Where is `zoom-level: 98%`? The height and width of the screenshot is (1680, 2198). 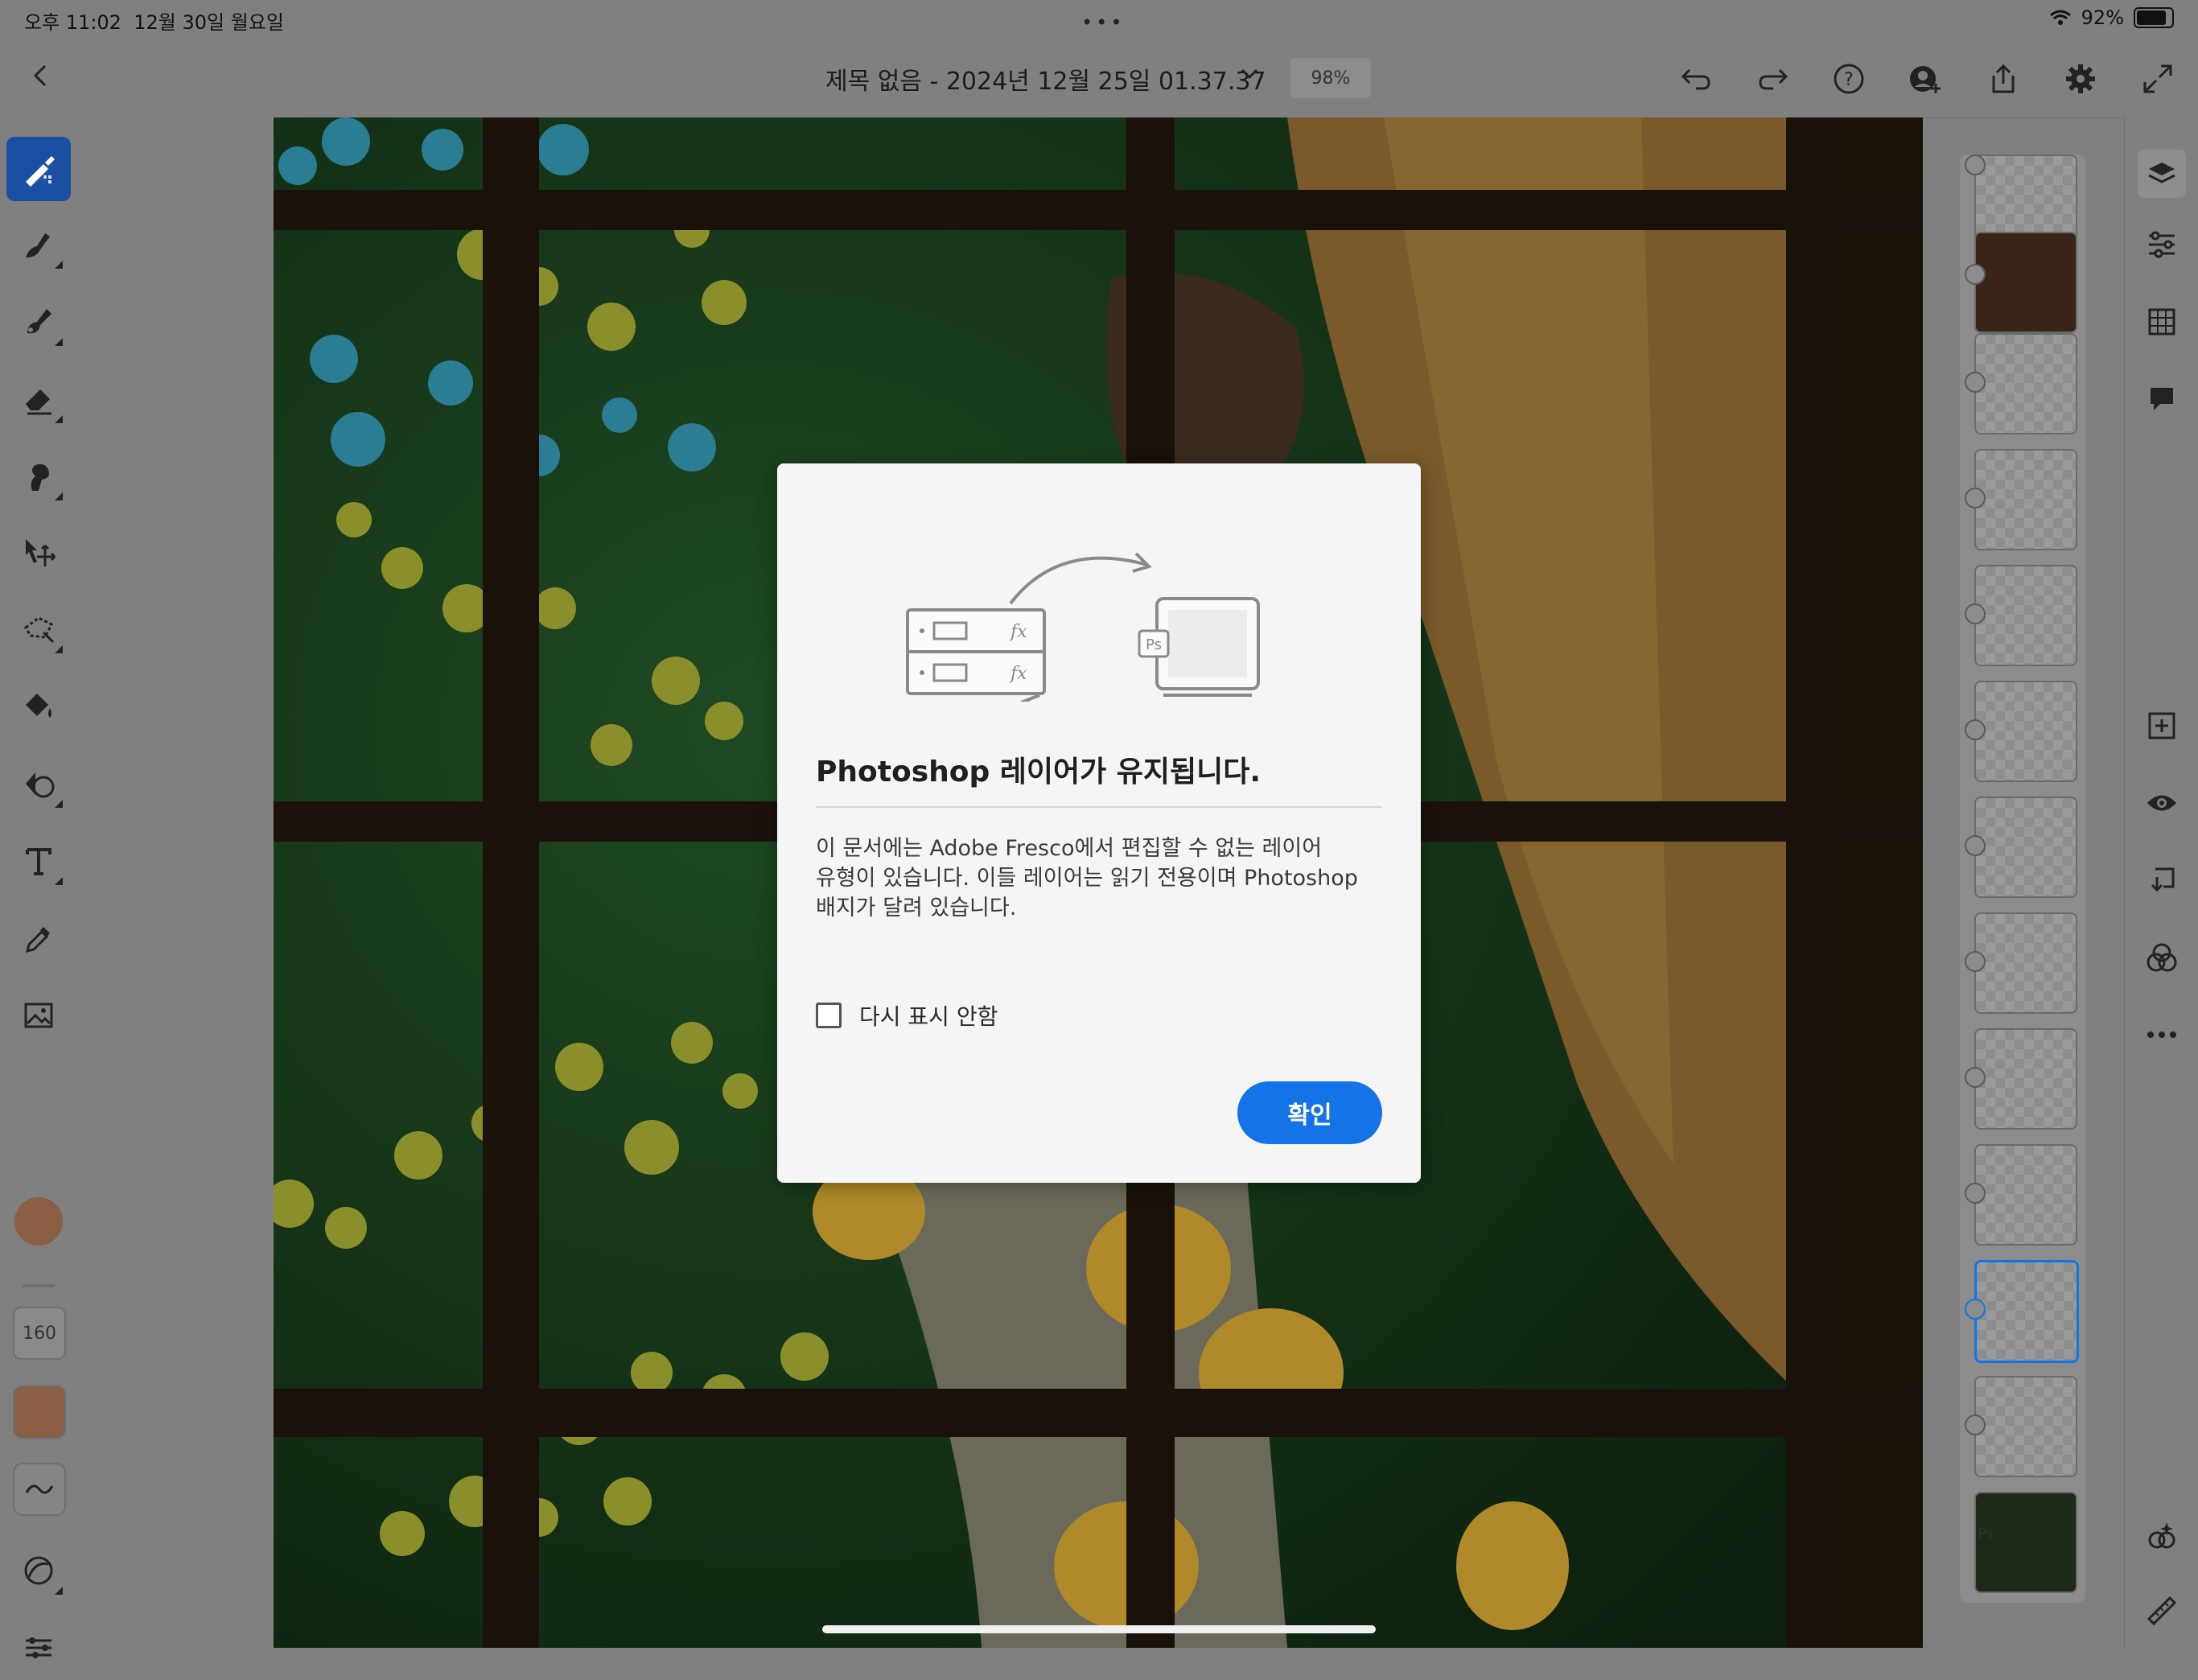 zoom-level: 98% is located at coordinates (1330, 78).